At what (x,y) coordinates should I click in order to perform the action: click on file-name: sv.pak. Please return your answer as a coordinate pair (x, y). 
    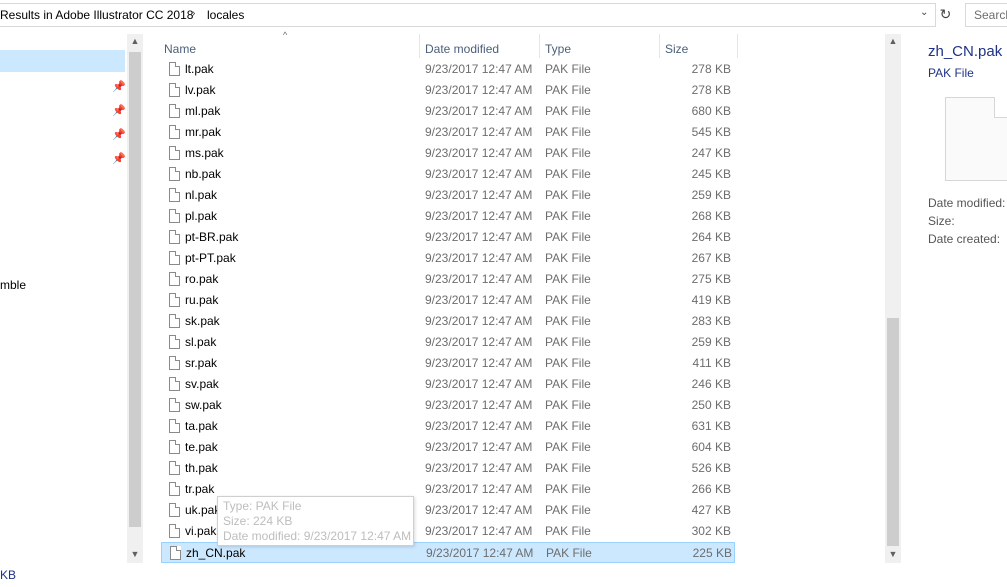
    Looking at the image, I should click on (202, 384).